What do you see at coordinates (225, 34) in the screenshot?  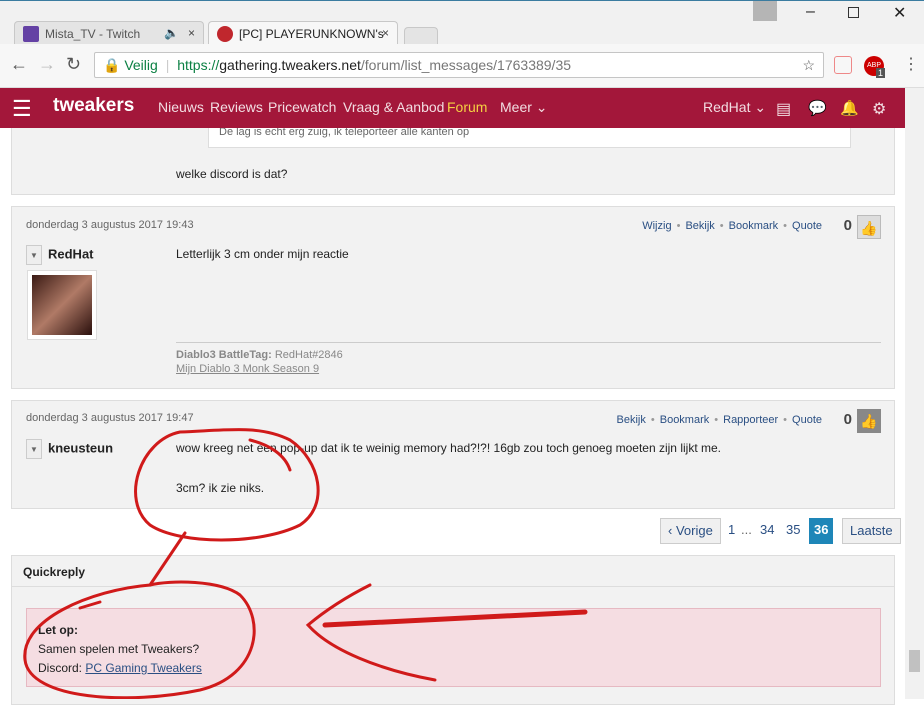 I see `tweakers-favicon-icon` at bounding box center [225, 34].